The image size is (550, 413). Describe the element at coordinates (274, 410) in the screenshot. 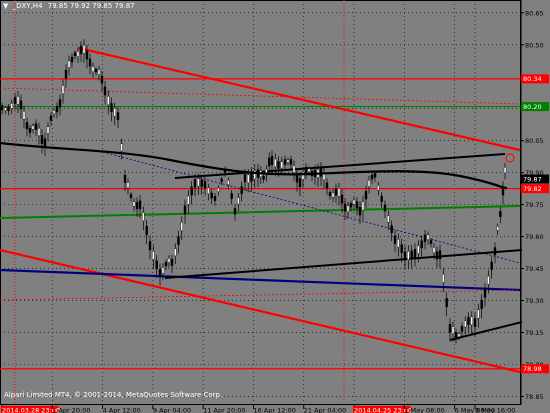

I see `time-label: 16 Apr 12:00` at that location.